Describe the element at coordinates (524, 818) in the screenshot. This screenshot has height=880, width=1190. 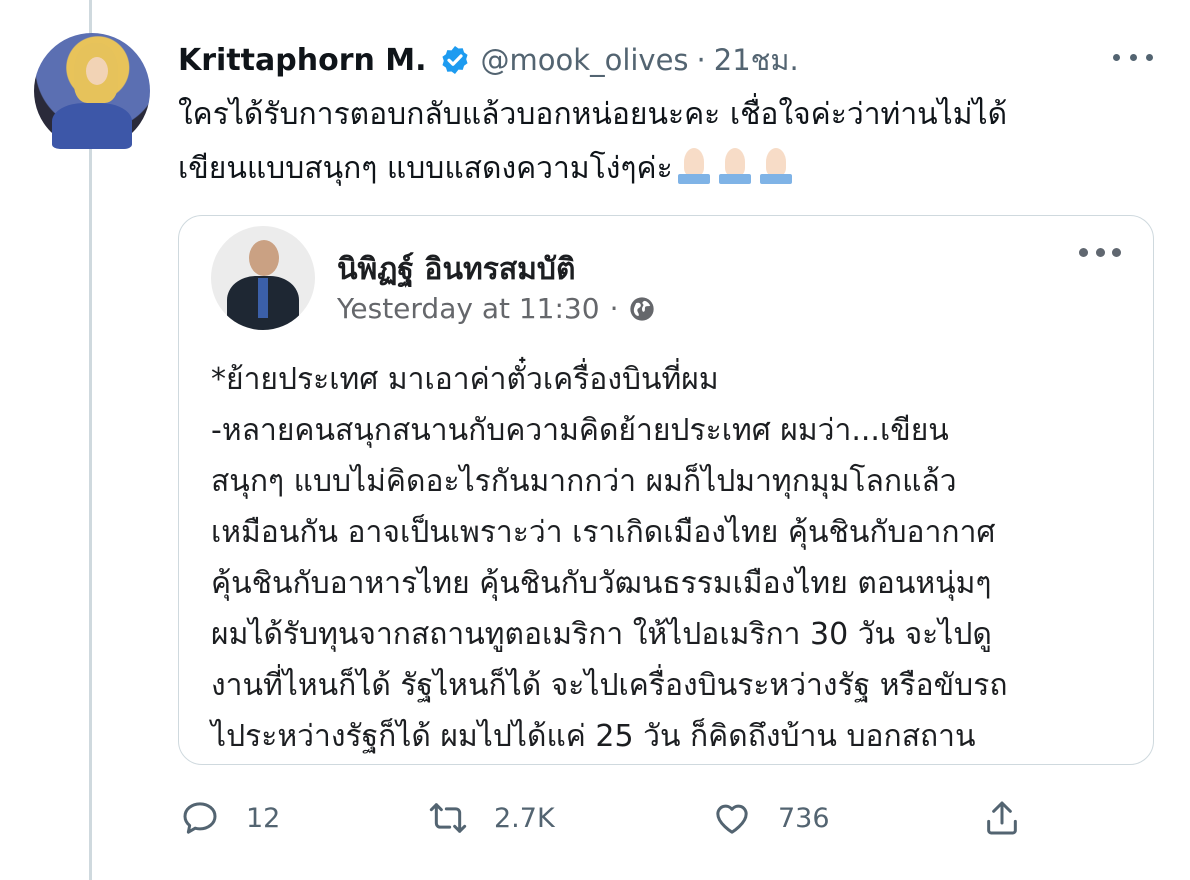
I see `retweet-count: 2.7K` at that location.